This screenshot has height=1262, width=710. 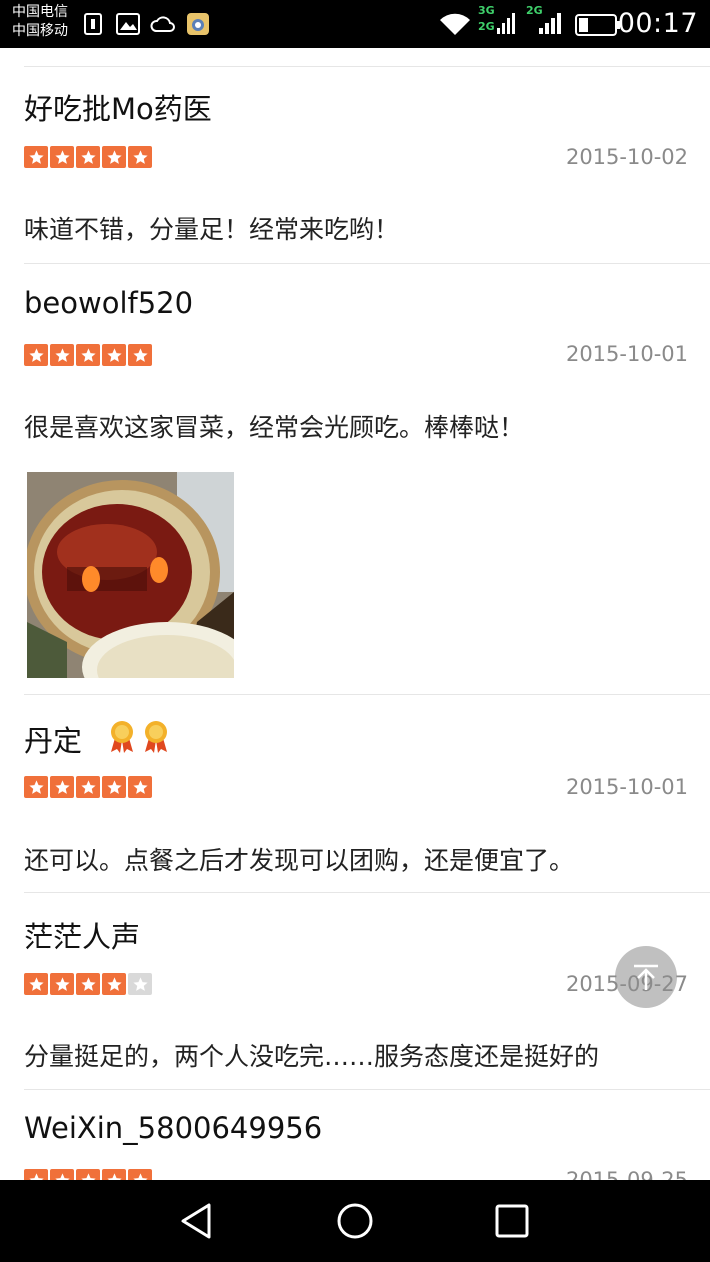 What do you see at coordinates (162, 24) in the screenshot?
I see `cloud-icon` at bounding box center [162, 24].